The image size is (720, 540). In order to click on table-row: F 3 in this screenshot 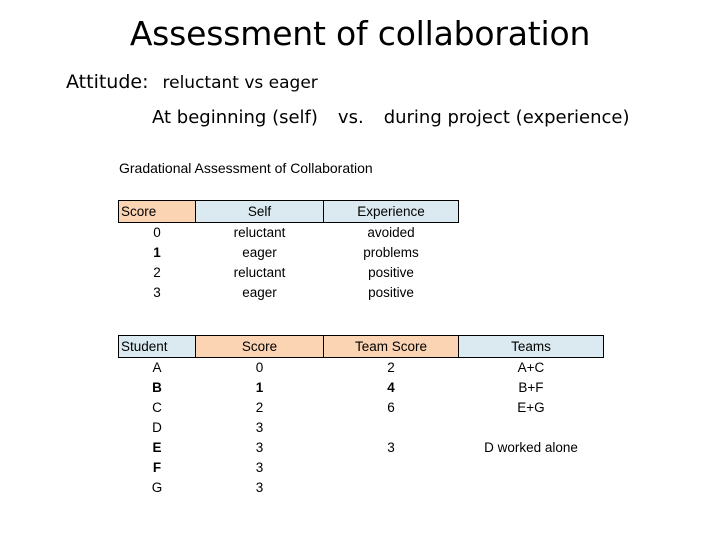, I will do `click(361, 468)`.